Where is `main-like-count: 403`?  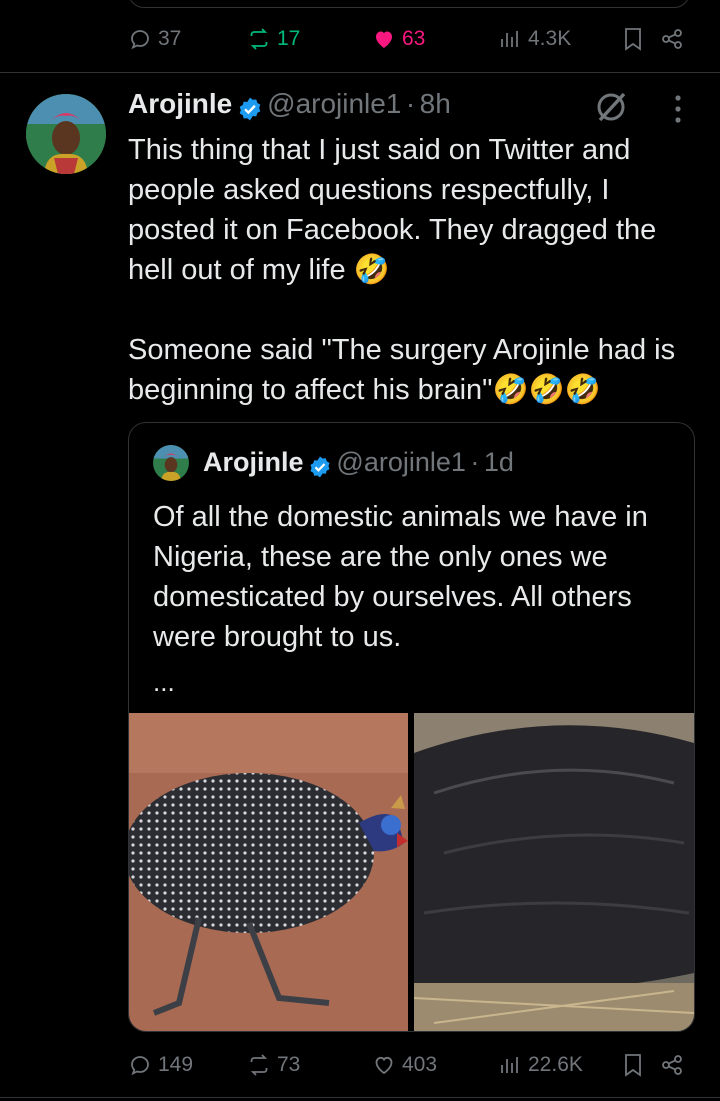 main-like-count: 403 is located at coordinates (420, 1064).